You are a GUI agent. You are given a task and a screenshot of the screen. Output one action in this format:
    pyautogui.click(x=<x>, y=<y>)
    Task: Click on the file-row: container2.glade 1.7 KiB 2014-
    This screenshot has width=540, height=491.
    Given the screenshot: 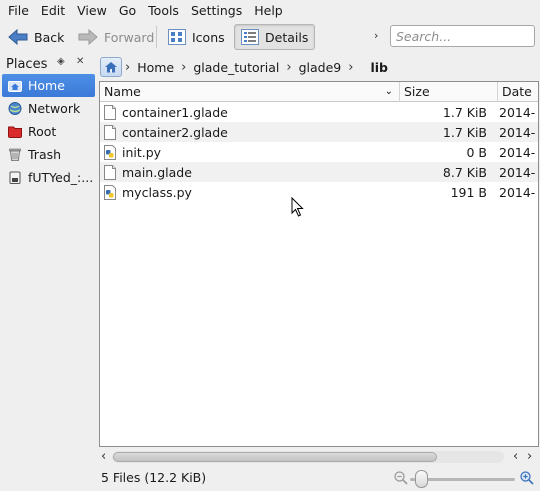 What is the action you would take?
    pyautogui.click(x=319, y=132)
    